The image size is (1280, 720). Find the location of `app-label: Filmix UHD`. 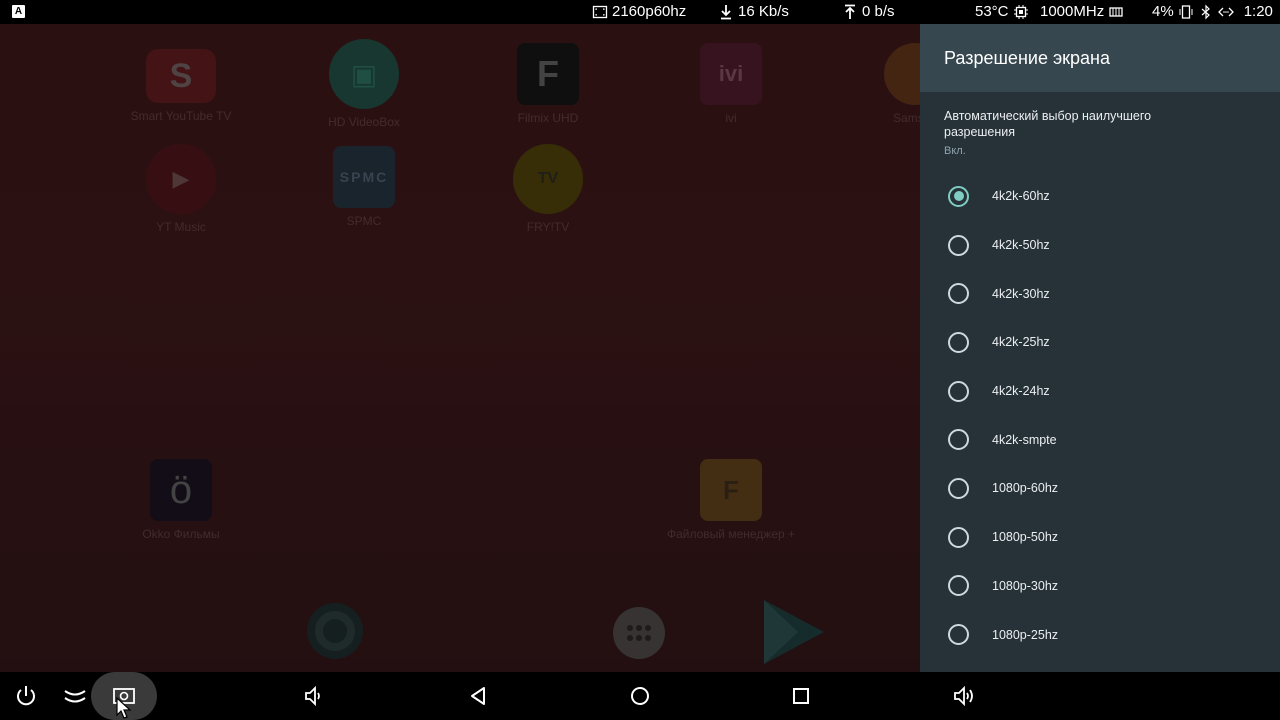

app-label: Filmix UHD is located at coordinates (548, 118).